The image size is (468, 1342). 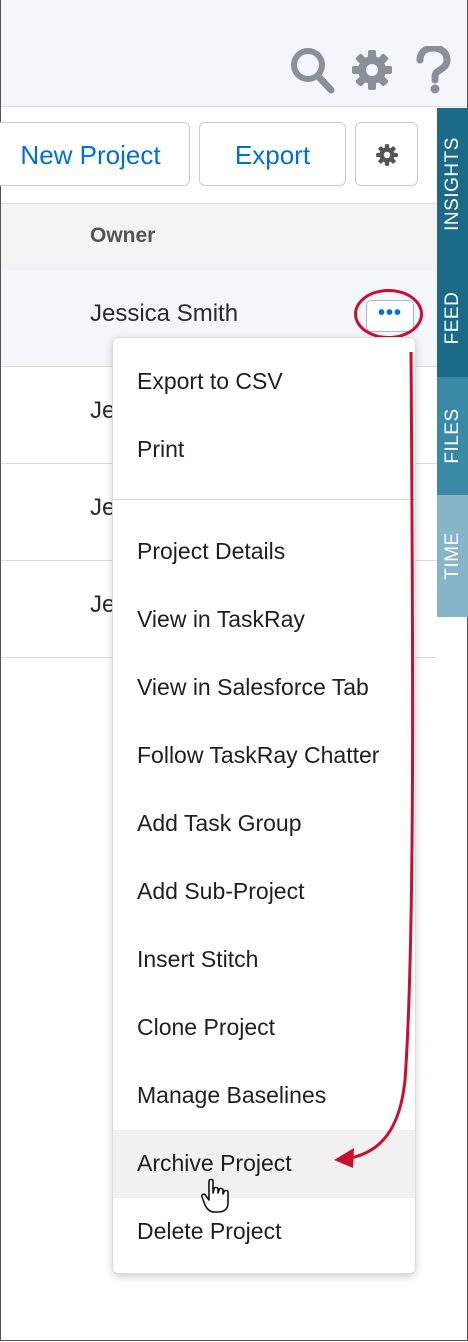 I want to click on help-icon, so click(x=434, y=69).